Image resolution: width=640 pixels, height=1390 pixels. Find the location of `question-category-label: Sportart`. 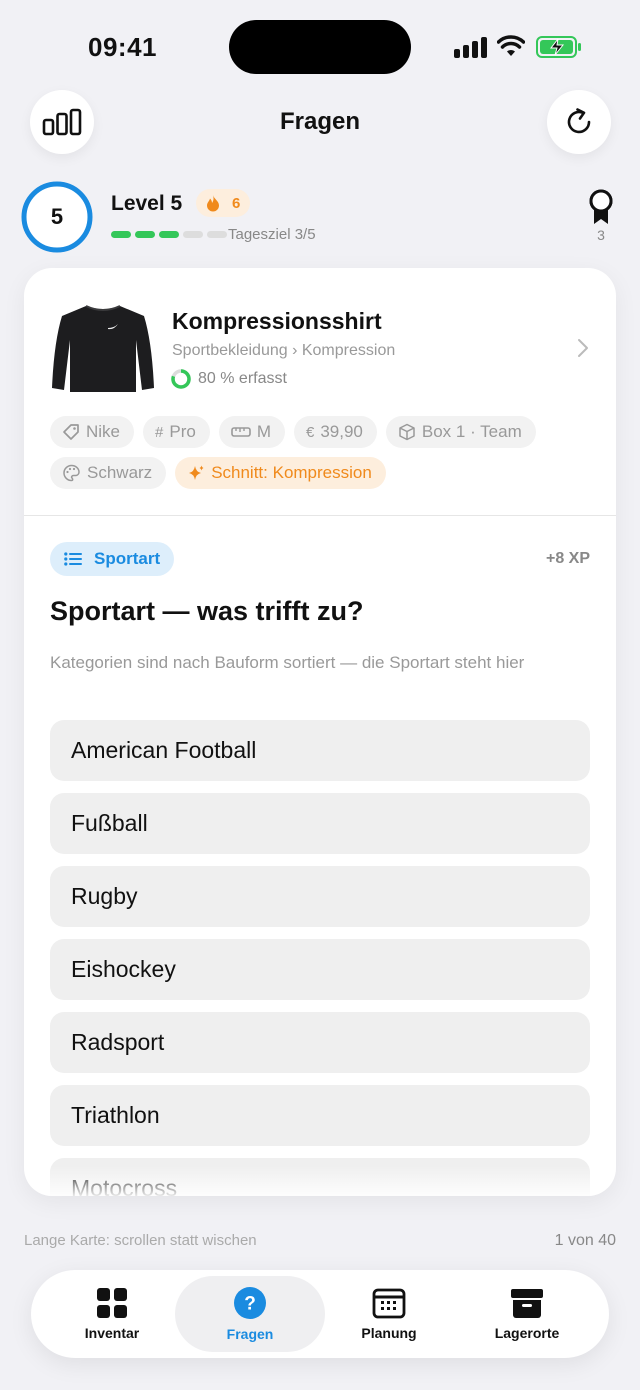

question-category-label: Sportart is located at coordinates (127, 558).